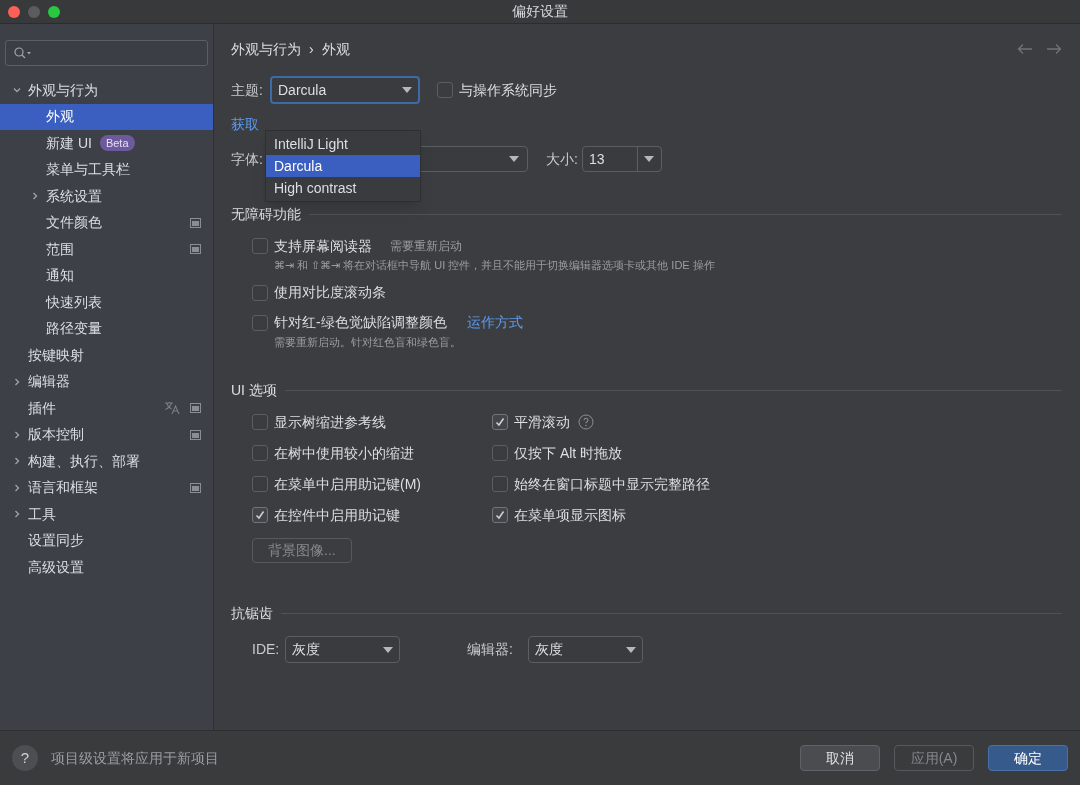 The height and width of the screenshot is (785, 1080). I want to click on tree-item-label: 构建、执行、部署, so click(84, 461).